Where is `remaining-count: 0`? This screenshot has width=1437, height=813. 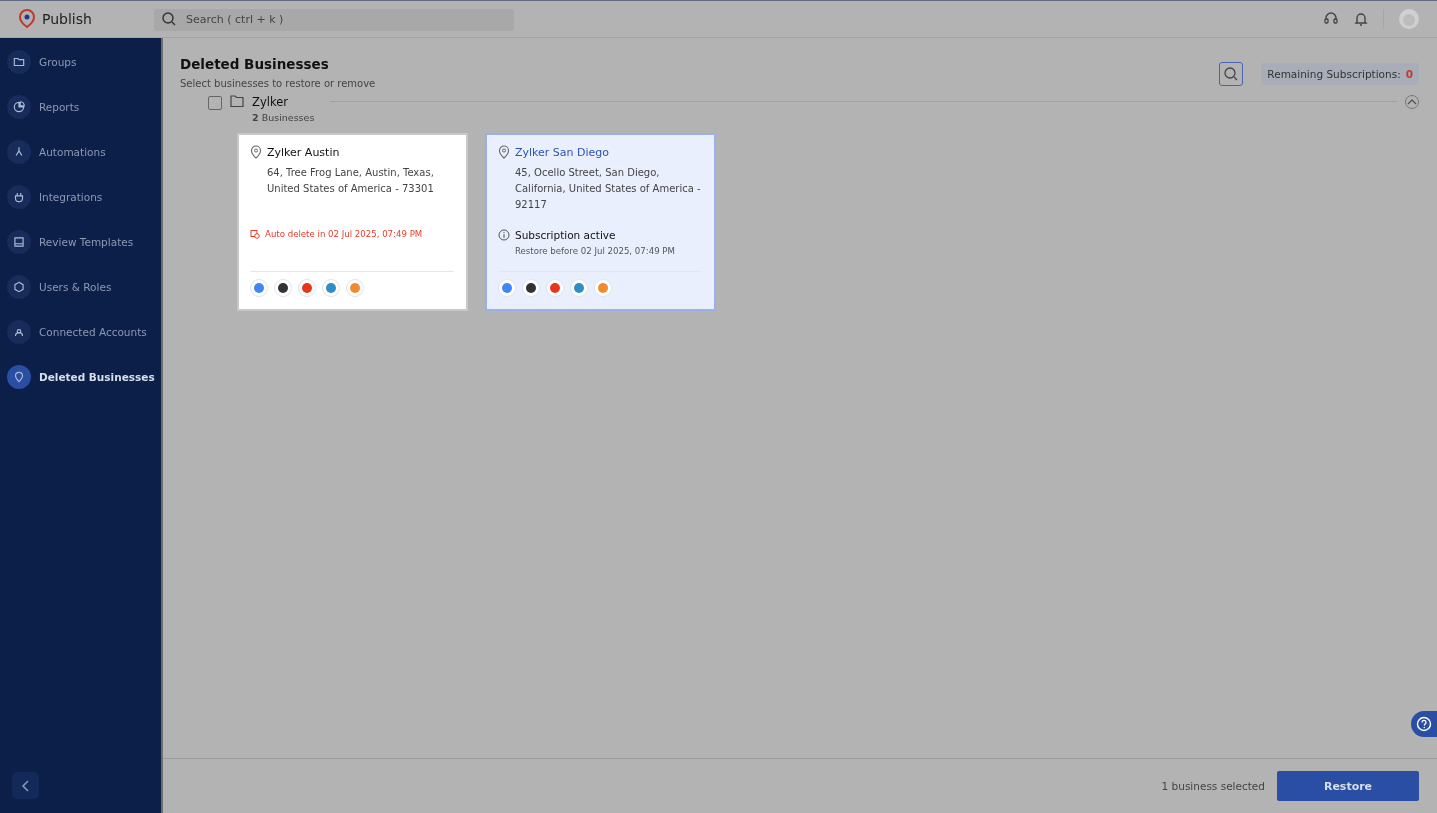
remaining-count: 0 is located at coordinates (1409, 74).